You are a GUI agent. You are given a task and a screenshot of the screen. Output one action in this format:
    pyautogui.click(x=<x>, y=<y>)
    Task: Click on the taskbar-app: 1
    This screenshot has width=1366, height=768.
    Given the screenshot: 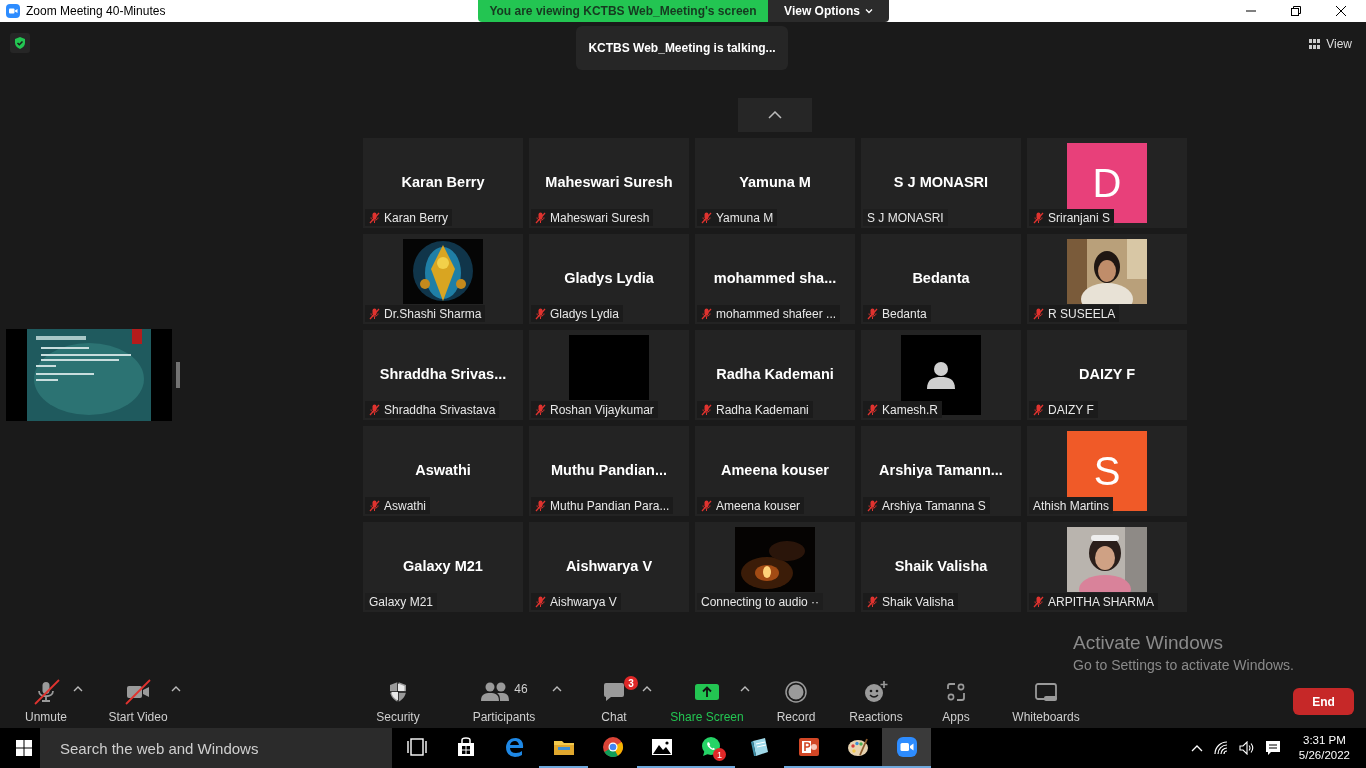 What is the action you would take?
    pyautogui.click(x=710, y=748)
    